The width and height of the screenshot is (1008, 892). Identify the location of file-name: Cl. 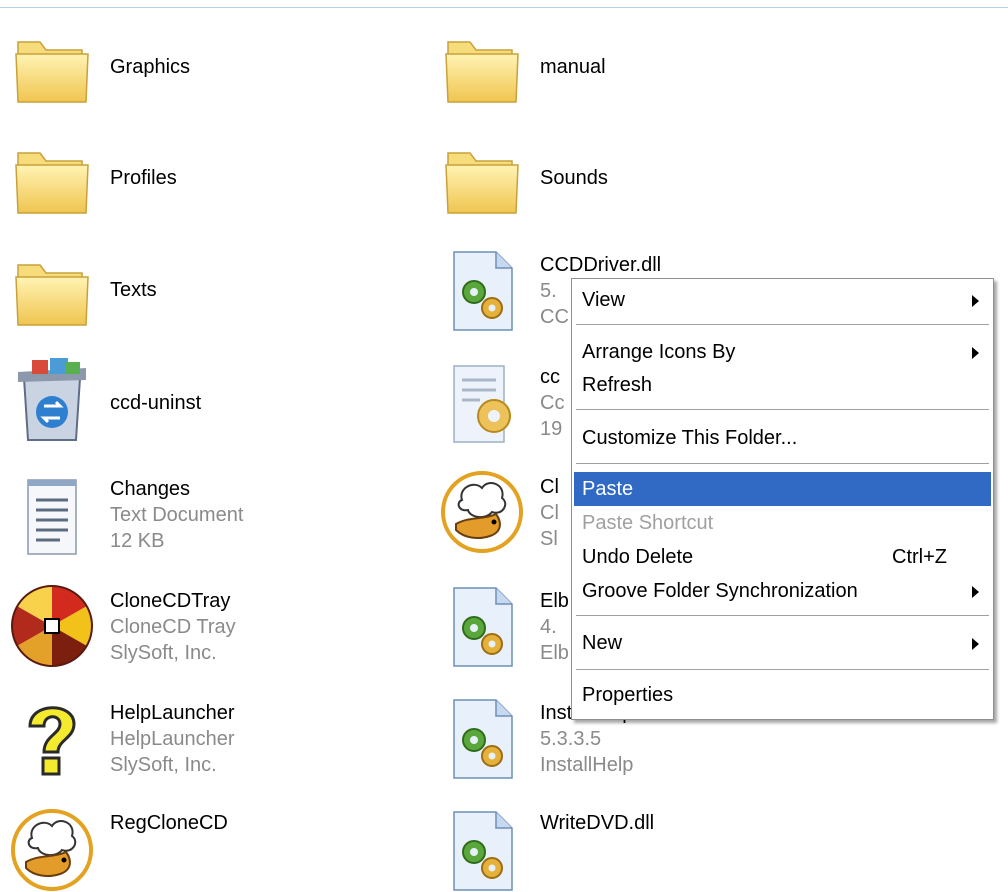
(549, 487).